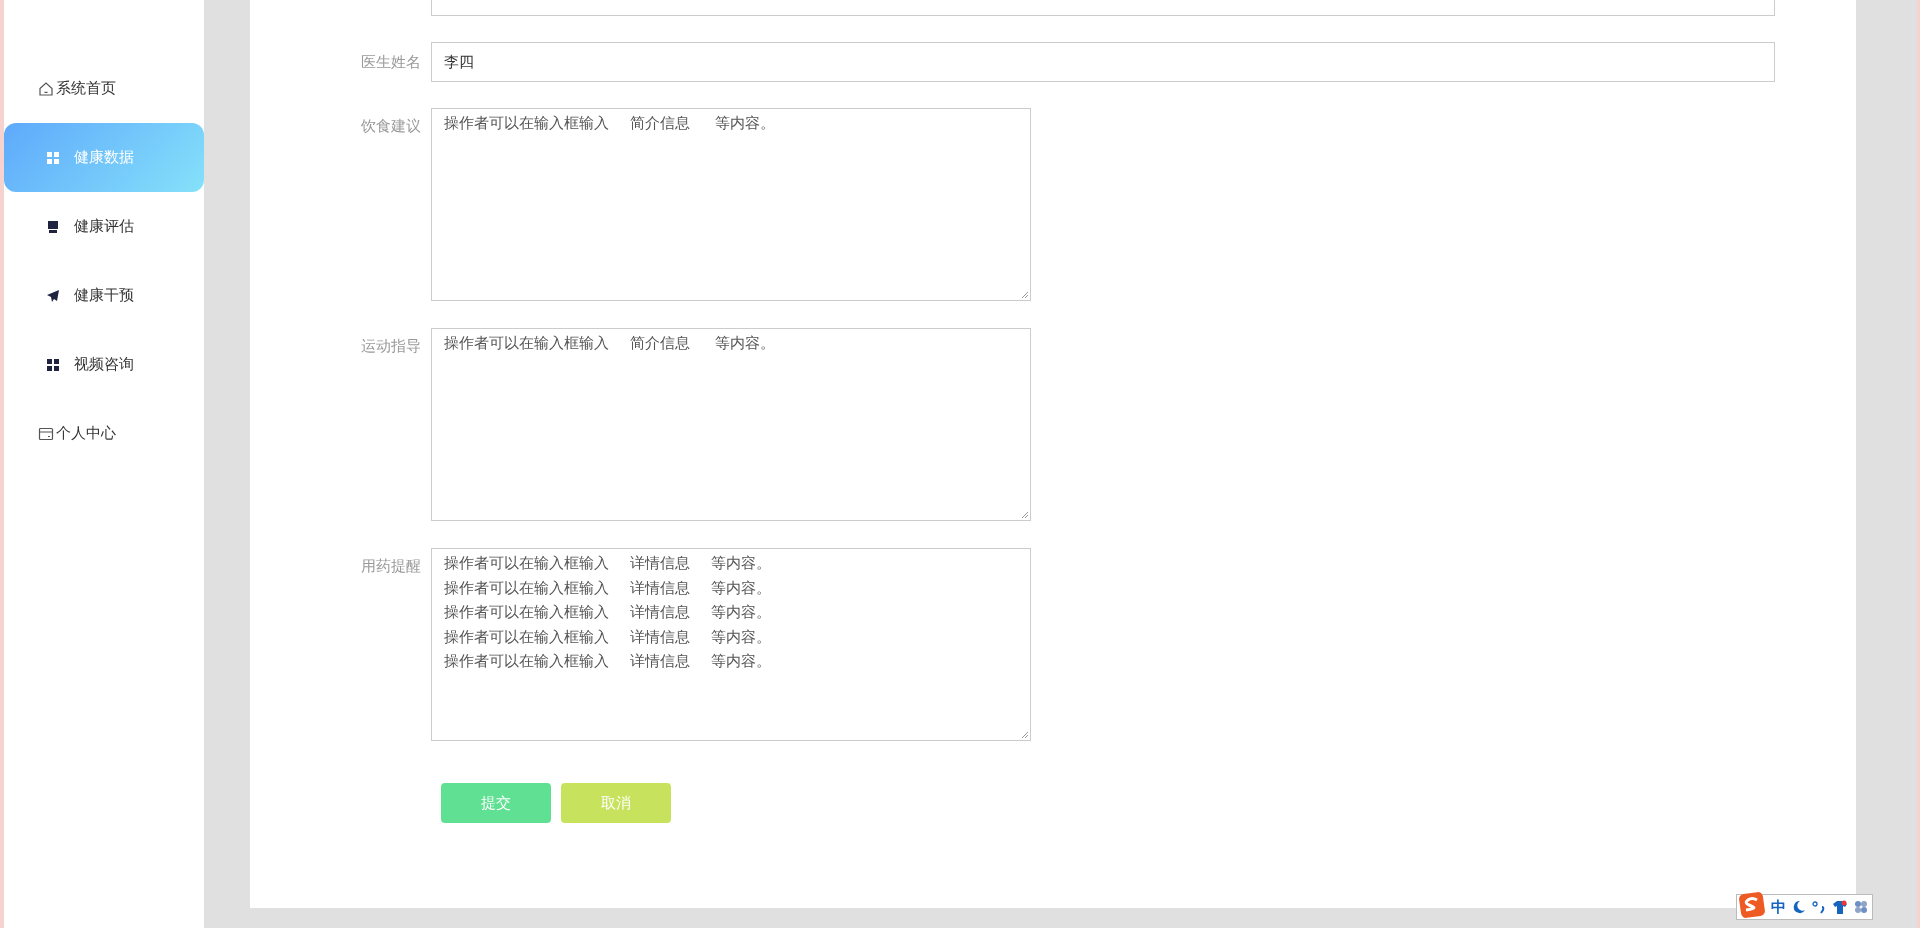  Describe the element at coordinates (391, 566) in the screenshot. I see `field-label: 用药提醒` at that location.